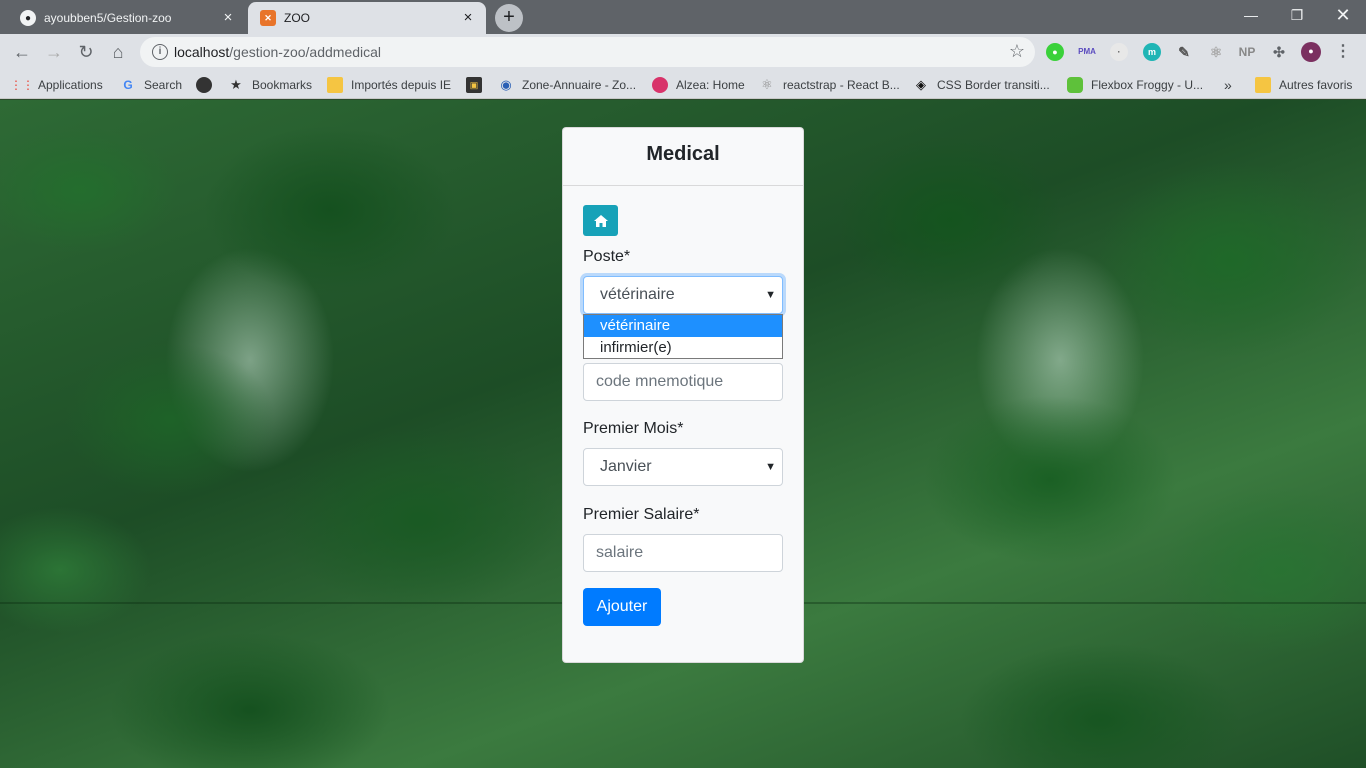 The height and width of the screenshot is (768, 1366). Describe the element at coordinates (1297, 15) in the screenshot. I see `restore-button: ❐` at that location.